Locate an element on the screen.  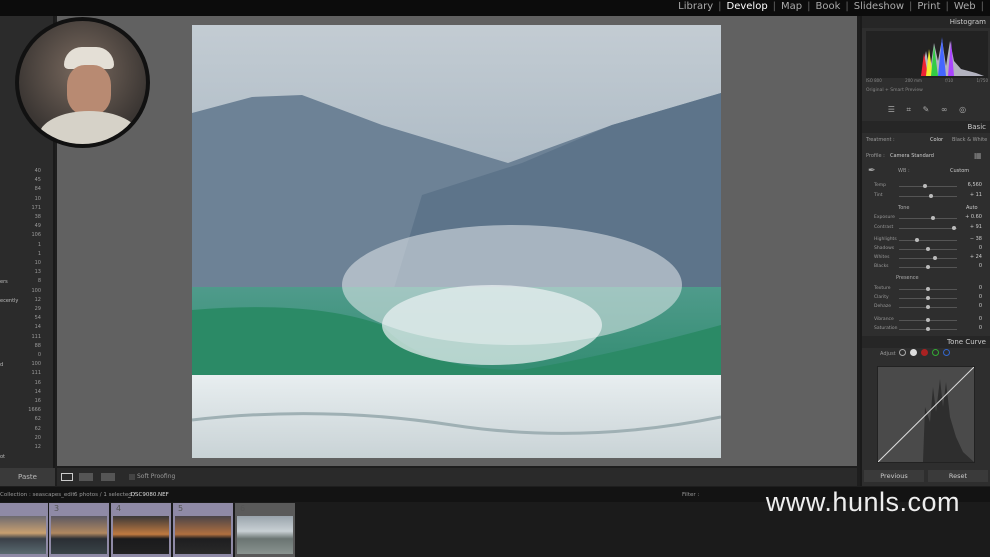
red-channel-icon is located at coordinates (924, 352).